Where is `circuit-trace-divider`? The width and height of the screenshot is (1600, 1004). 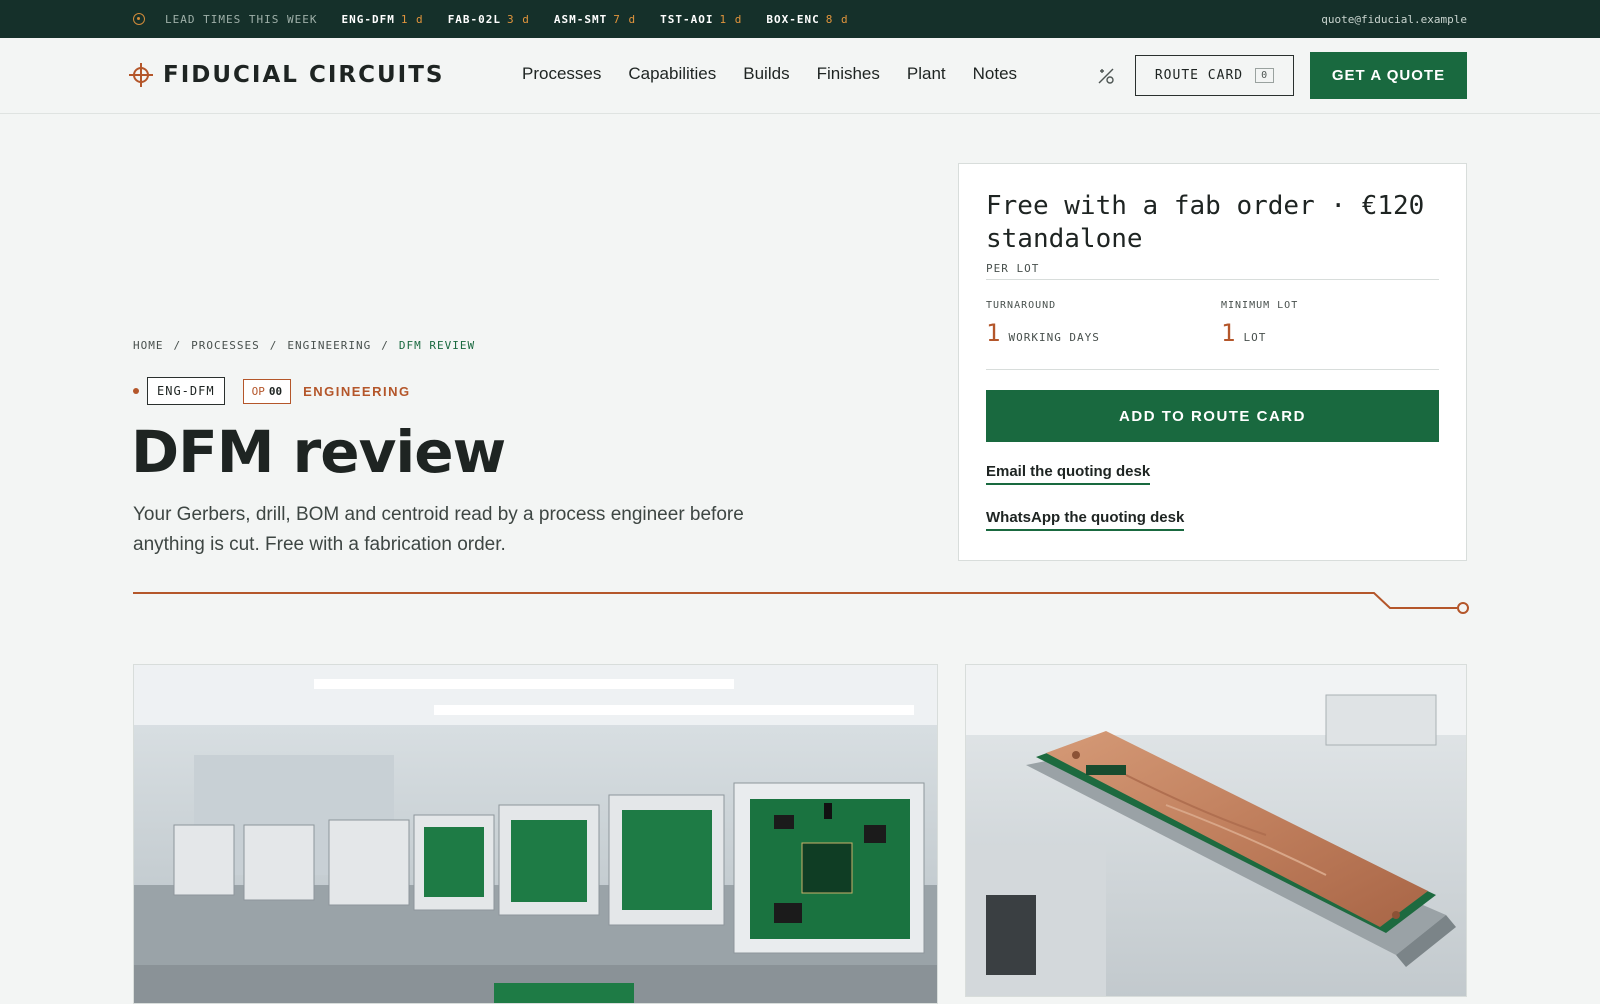
circuit-trace-divider is located at coordinates (801, 603).